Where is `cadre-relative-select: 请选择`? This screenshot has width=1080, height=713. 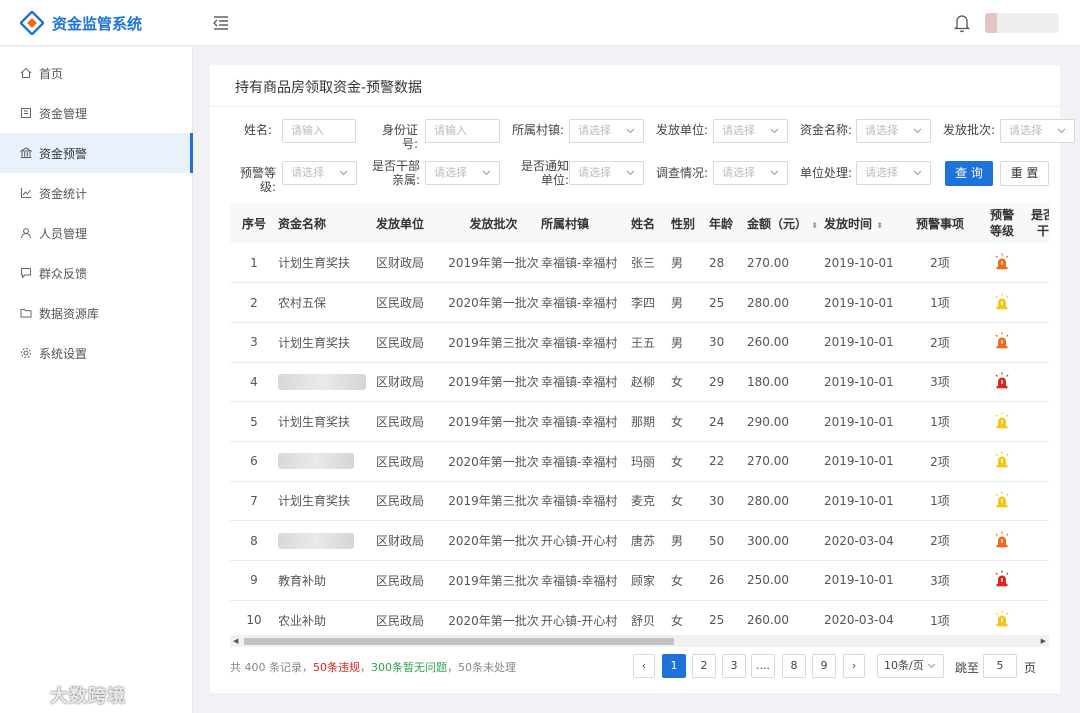
cadre-relative-select: 请选择 is located at coordinates (462, 173).